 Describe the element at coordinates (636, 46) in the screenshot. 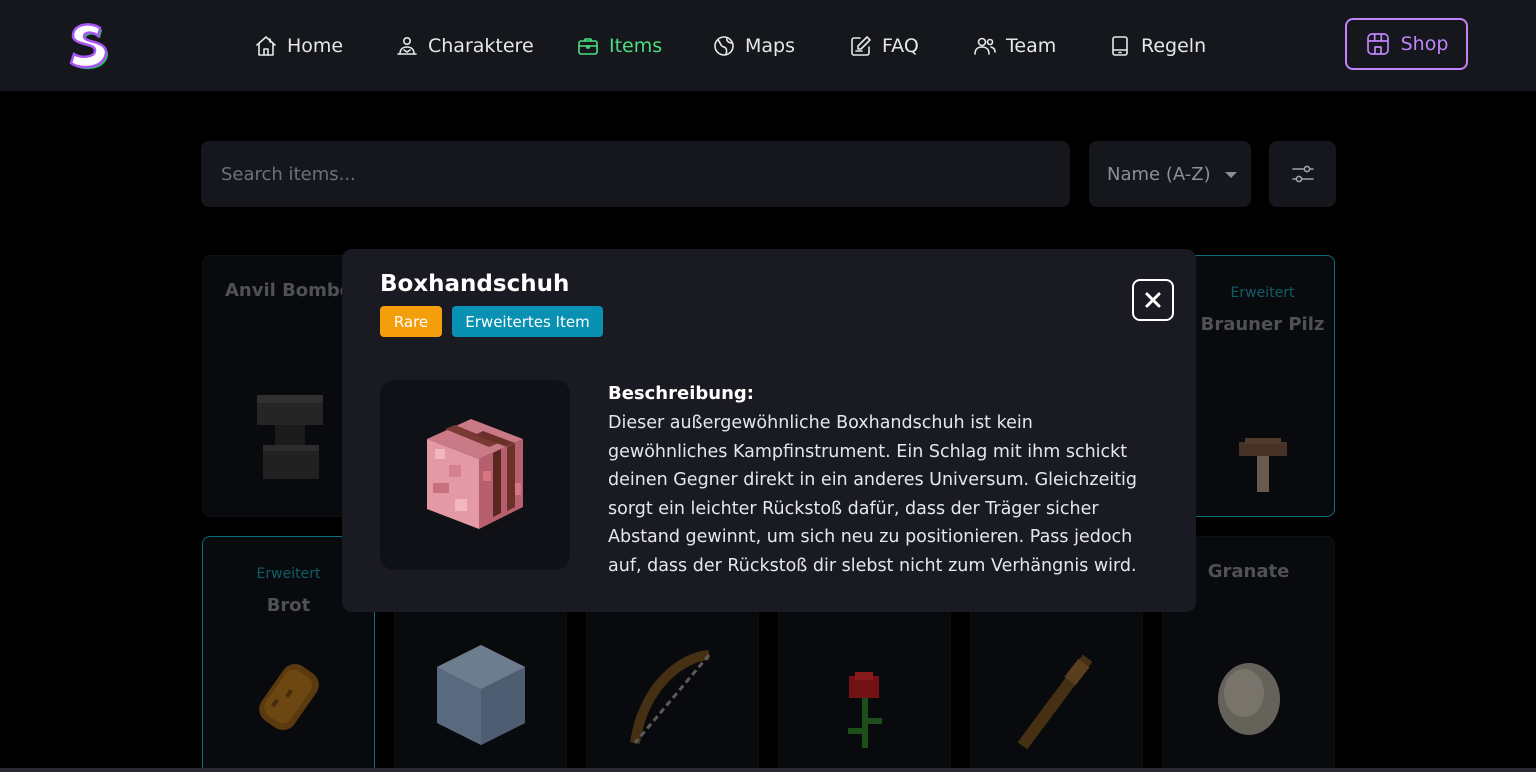

I see `nav-item-label: Items` at that location.